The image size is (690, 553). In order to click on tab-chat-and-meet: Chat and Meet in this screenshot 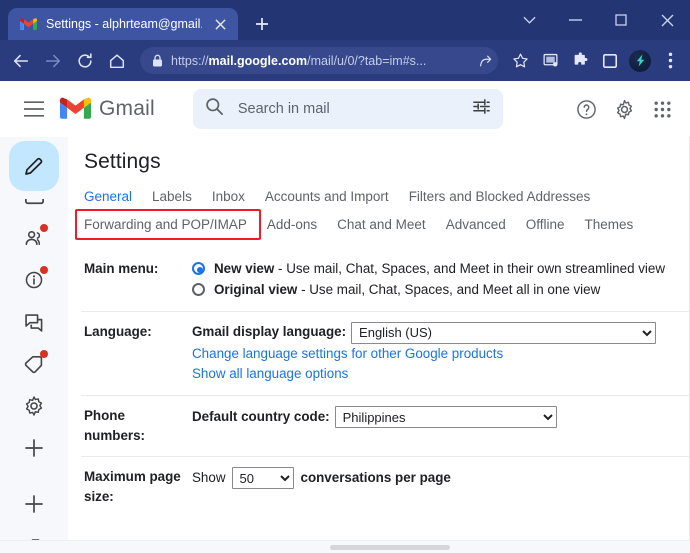, I will do `click(387, 224)`.